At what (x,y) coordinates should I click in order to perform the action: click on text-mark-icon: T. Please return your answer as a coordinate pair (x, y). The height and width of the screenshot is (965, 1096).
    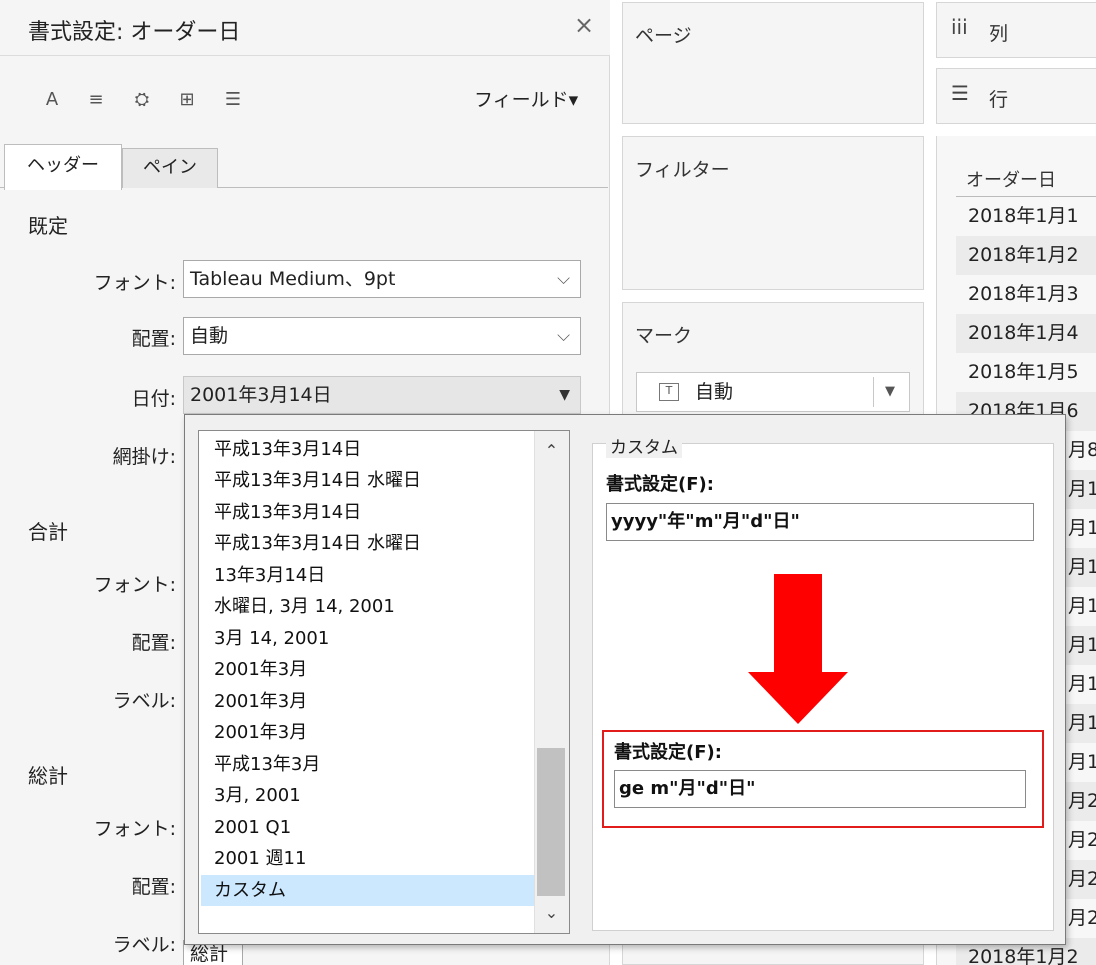
    Looking at the image, I should click on (669, 392).